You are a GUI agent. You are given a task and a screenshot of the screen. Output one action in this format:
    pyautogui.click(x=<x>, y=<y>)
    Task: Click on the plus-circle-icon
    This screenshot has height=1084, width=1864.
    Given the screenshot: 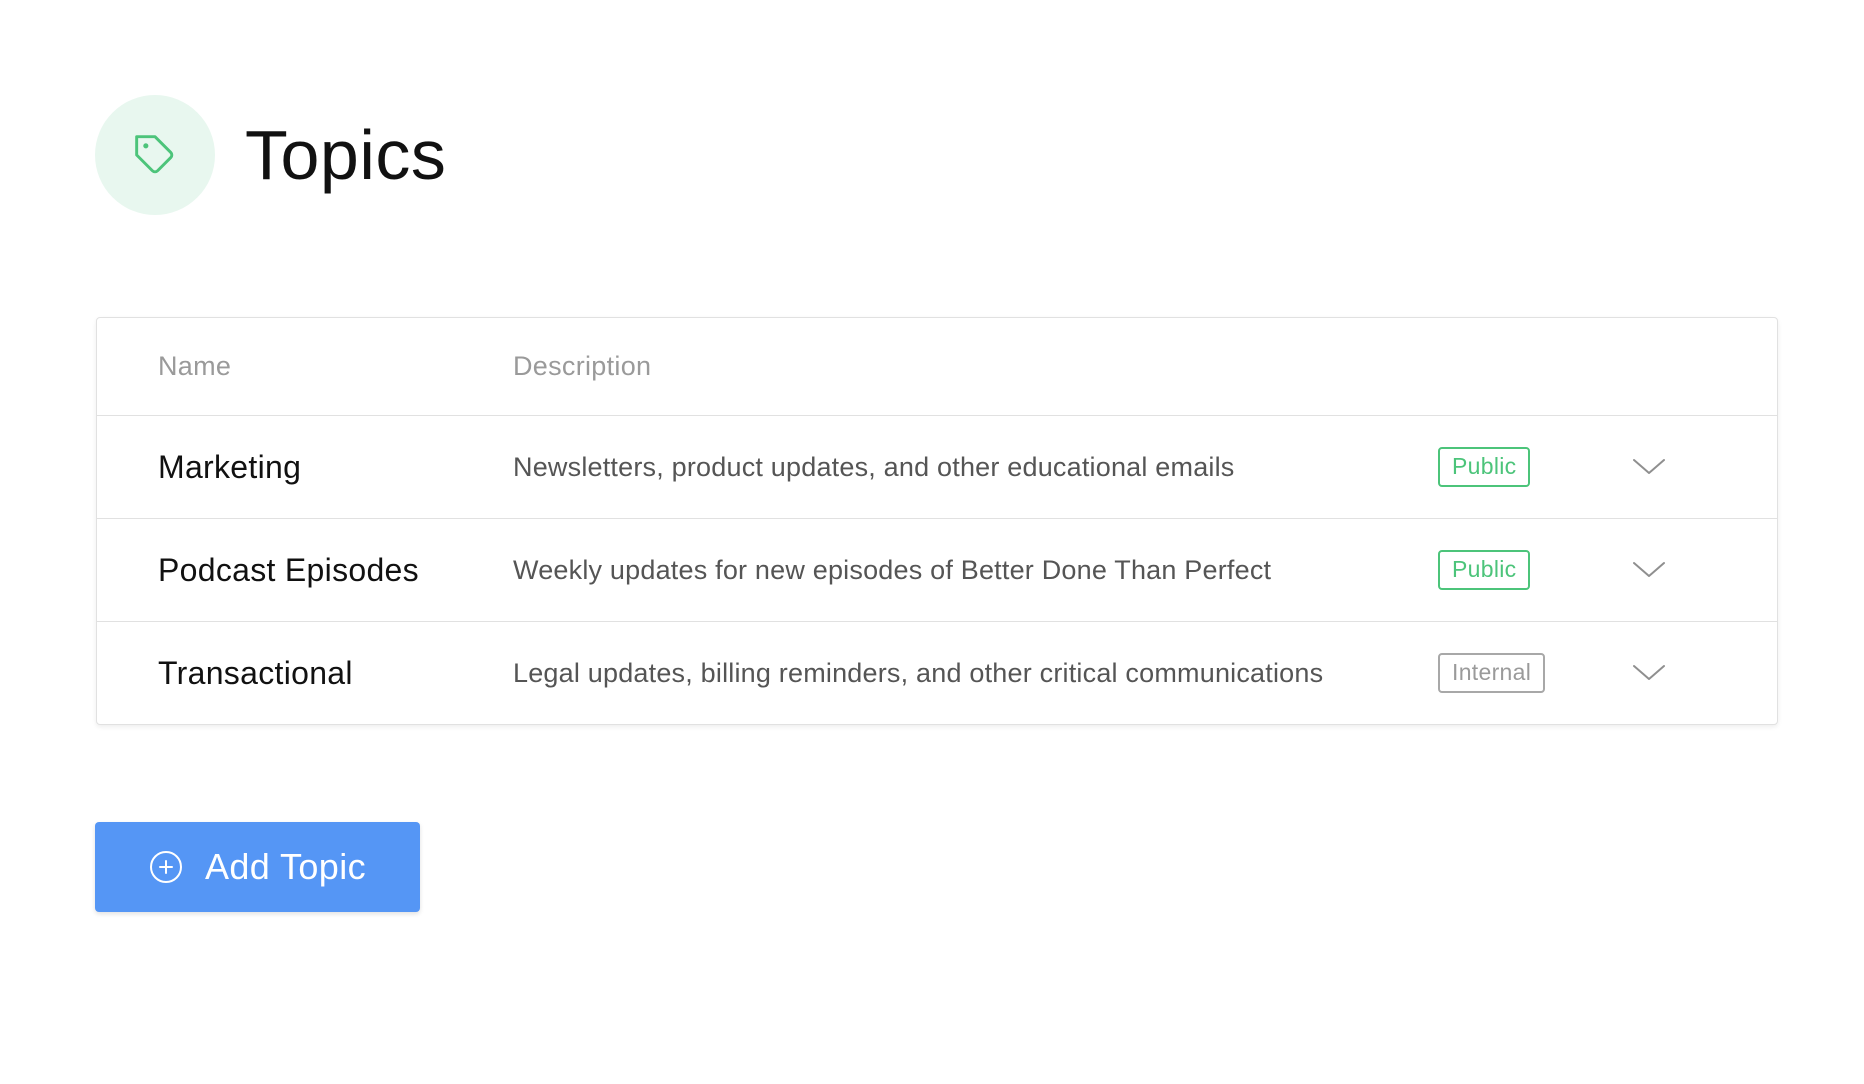 What is the action you would take?
    pyautogui.click(x=165, y=867)
    